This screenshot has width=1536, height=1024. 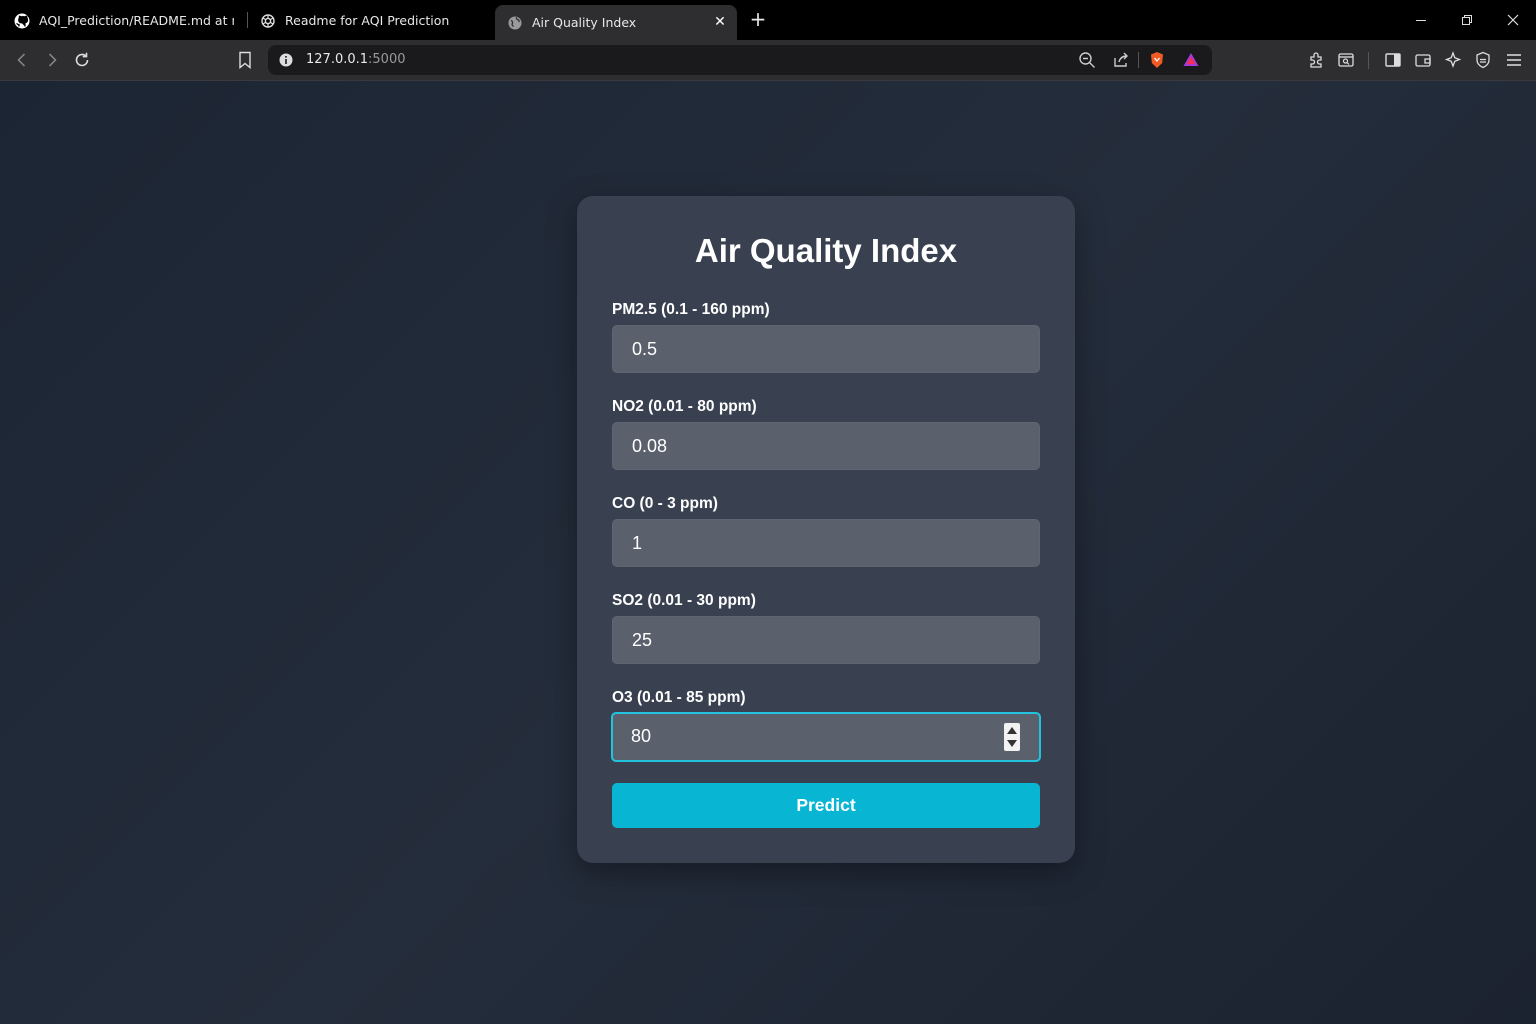 What do you see at coordinates (268, 21) in the screenshot?
I see `chatgpt-icon` at bounding box center [268, 21].